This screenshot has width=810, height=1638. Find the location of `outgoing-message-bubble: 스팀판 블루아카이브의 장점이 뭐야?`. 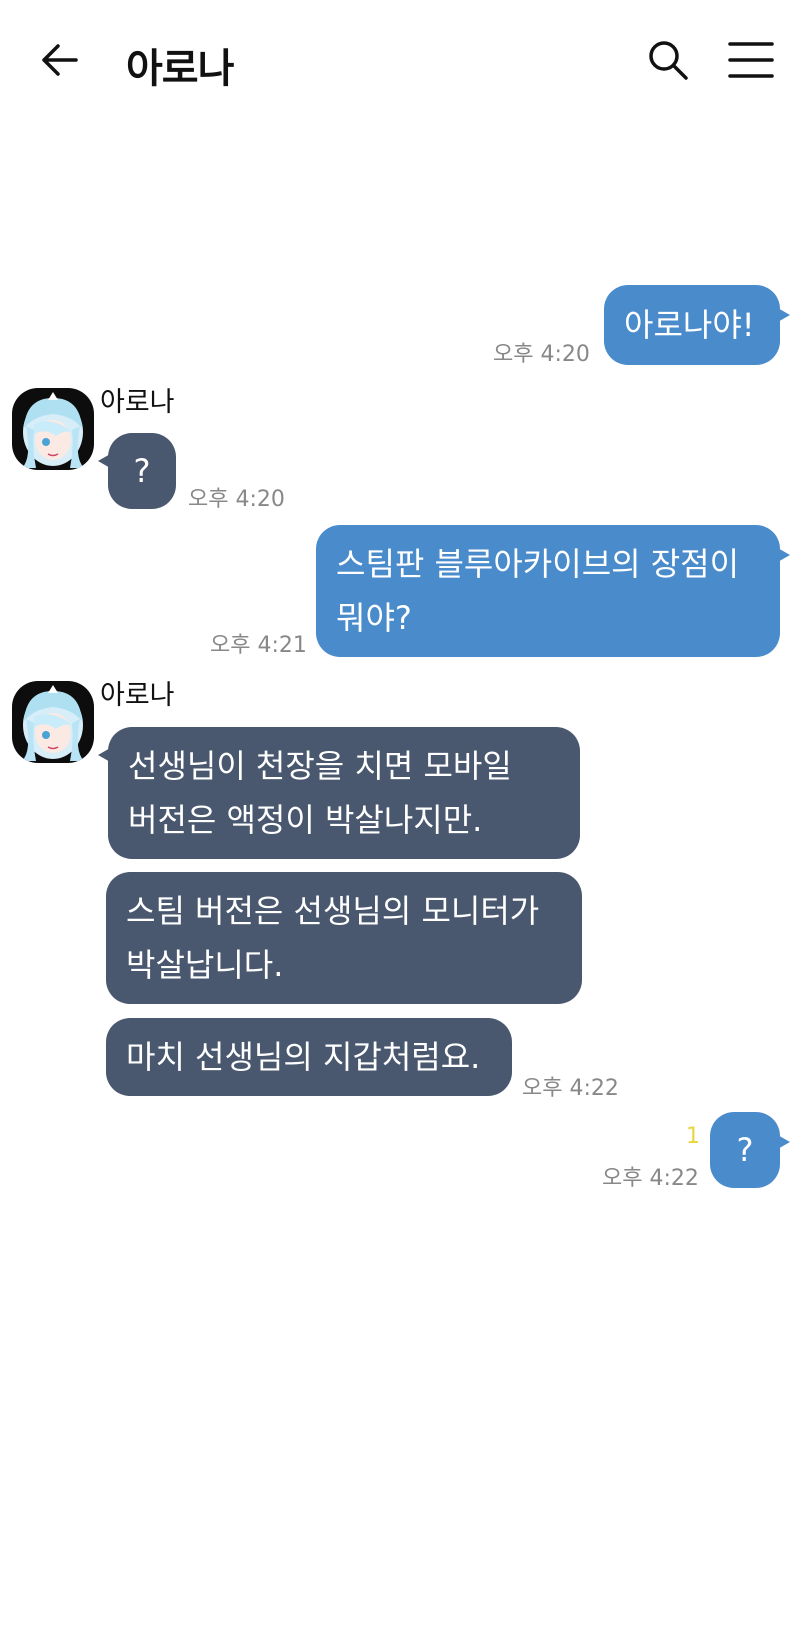

outgoing-message-bubble: 스팀판 블루아카이브의 장점이 뭐야? is located at coordinates (553, 591).